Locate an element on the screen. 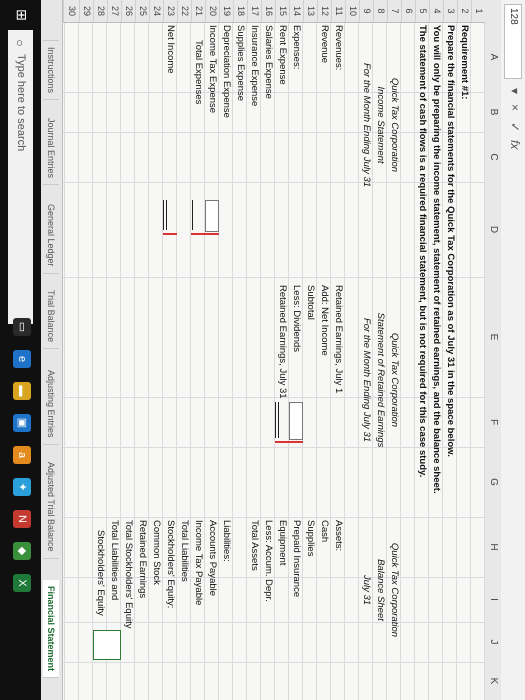 Image resolution: width=525 pixels, height=700 pixels. task-view-icon: ▭ is located at coordinates (22, 327).